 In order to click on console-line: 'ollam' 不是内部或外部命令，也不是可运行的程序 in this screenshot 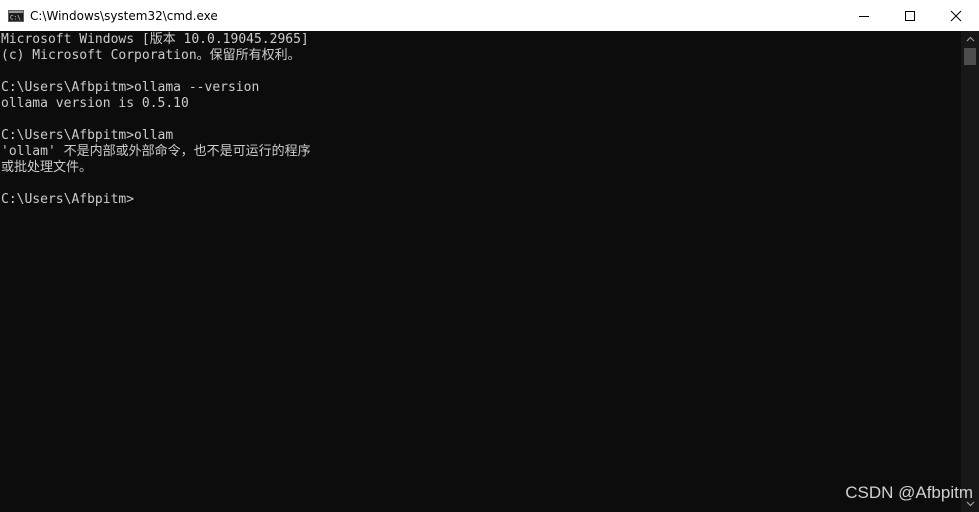, I will do `click(156, 151)`.